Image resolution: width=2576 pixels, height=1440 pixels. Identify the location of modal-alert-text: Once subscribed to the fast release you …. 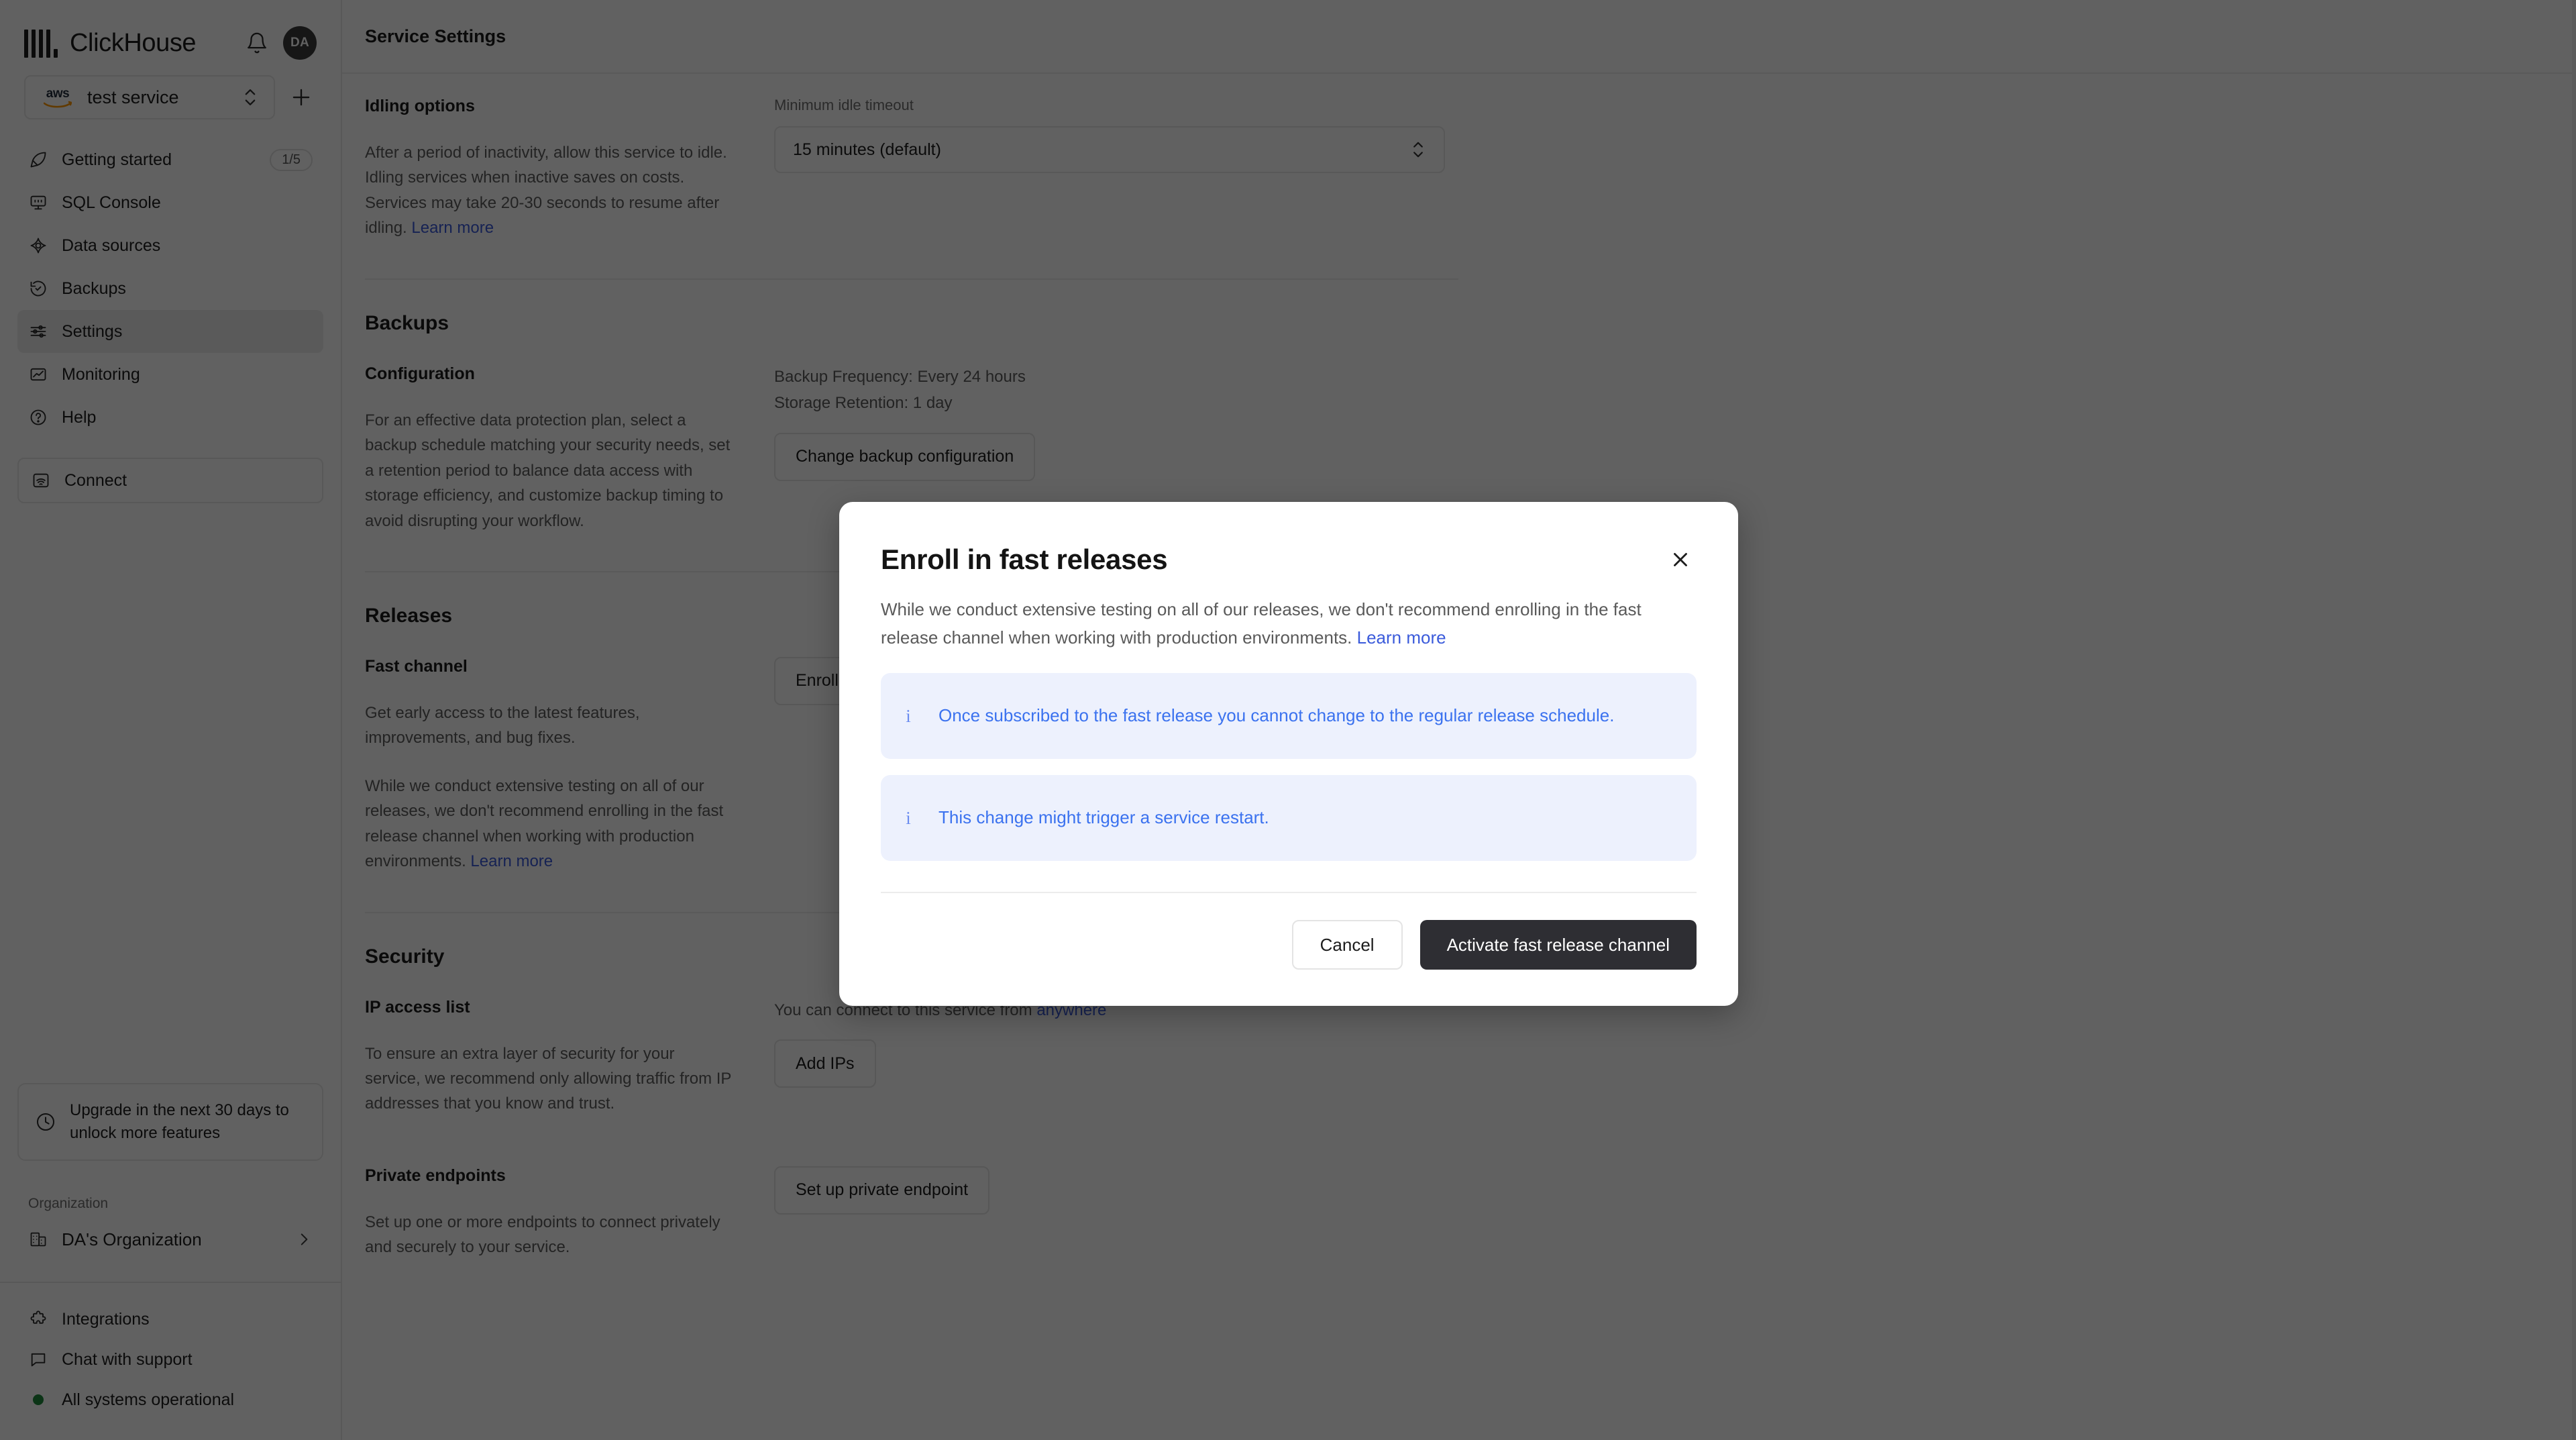
(1276, 715).